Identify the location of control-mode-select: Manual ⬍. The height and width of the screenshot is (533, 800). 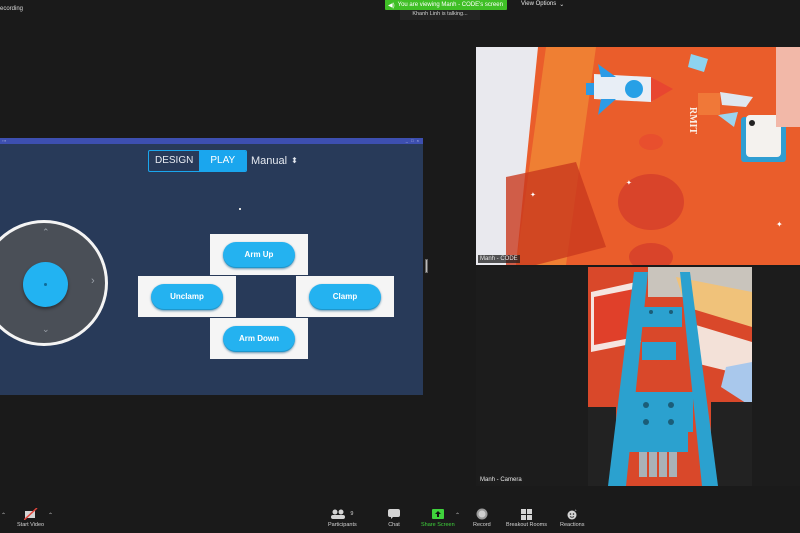
(274, 161).